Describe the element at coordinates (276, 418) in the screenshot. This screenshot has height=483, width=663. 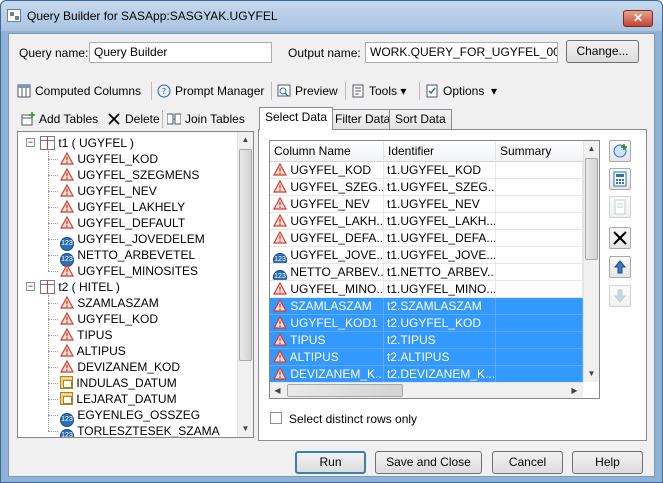
I see `select-distinct-checkbox` at that location.